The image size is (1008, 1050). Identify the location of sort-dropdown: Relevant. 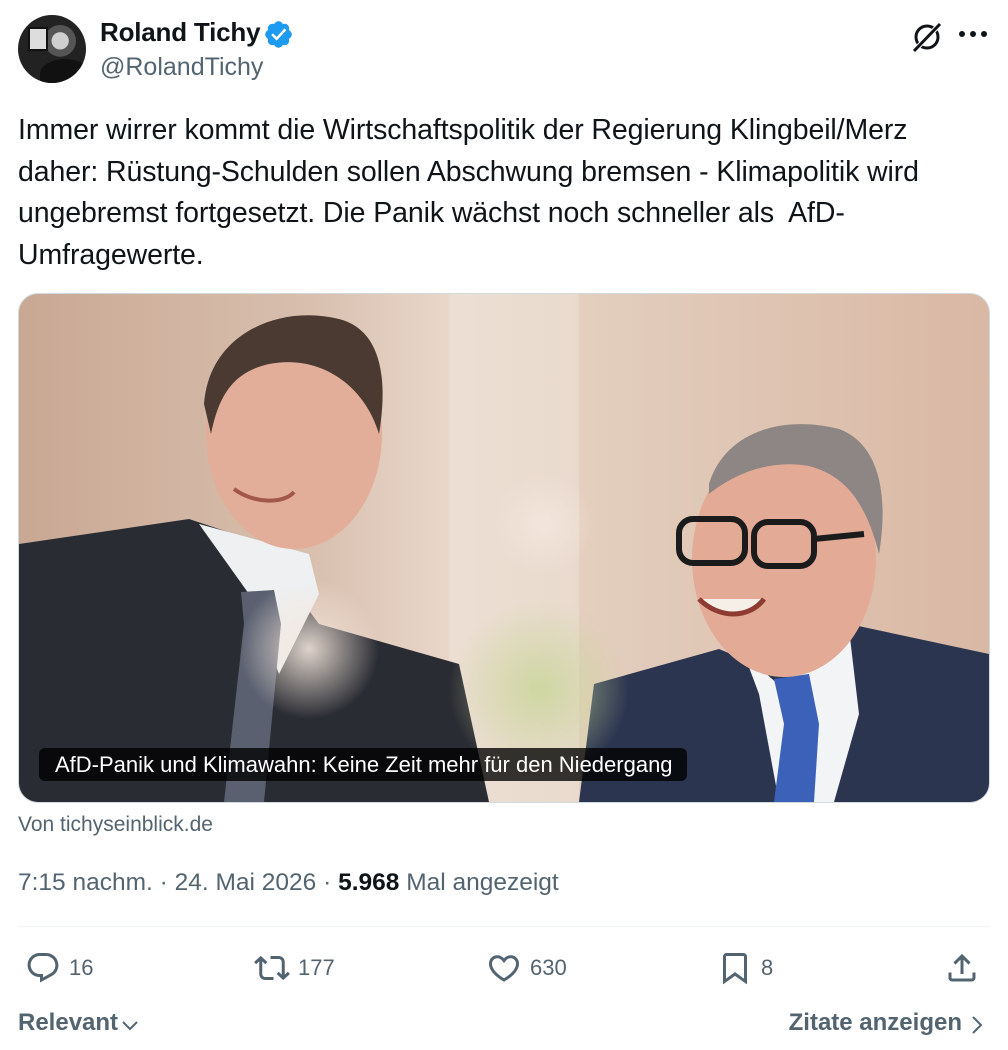
(79, 1023).